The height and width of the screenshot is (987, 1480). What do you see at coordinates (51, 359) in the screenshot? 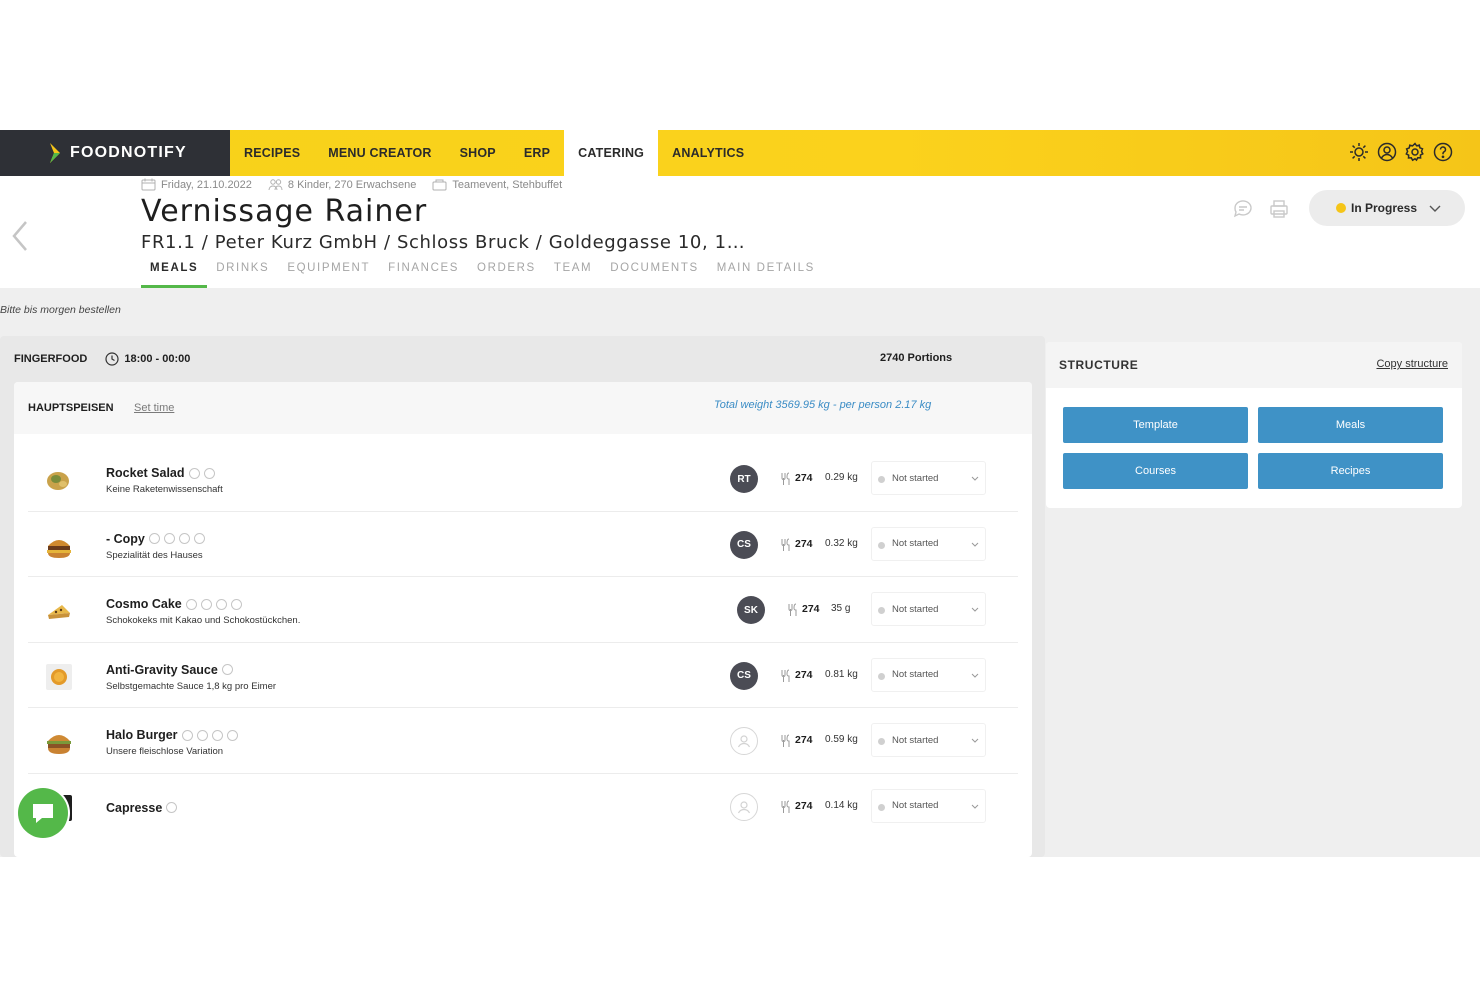
I see `section-title: FINGERFOOD` at bounding box center [51, 359].